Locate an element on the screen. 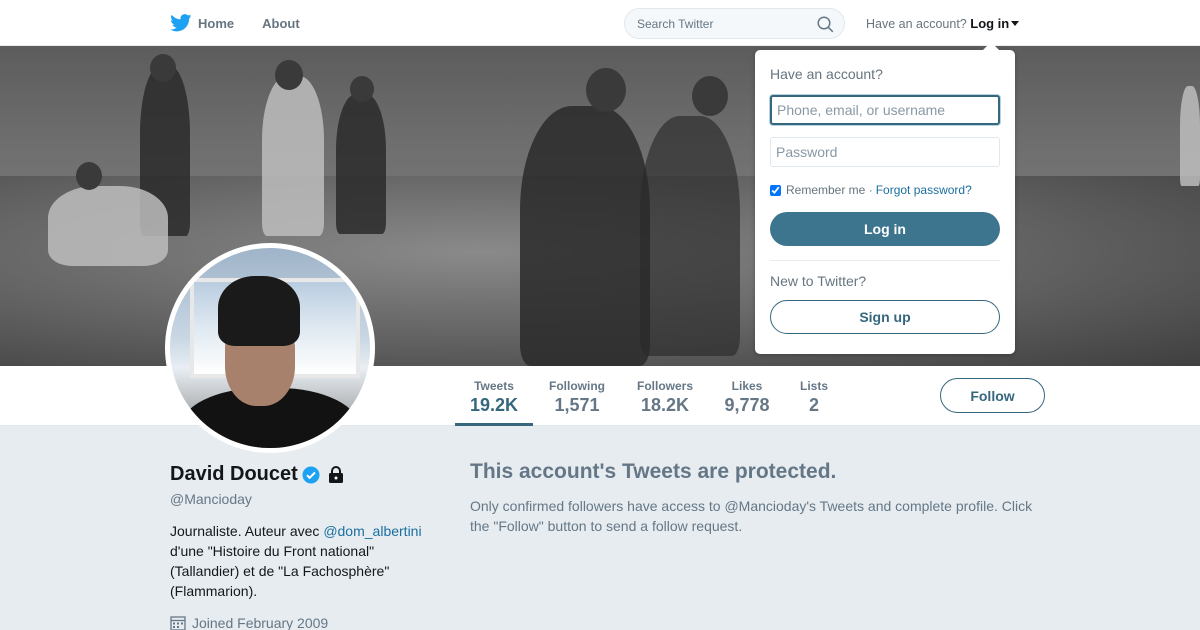  nav-home: Home is located at coordinates (202, 23).